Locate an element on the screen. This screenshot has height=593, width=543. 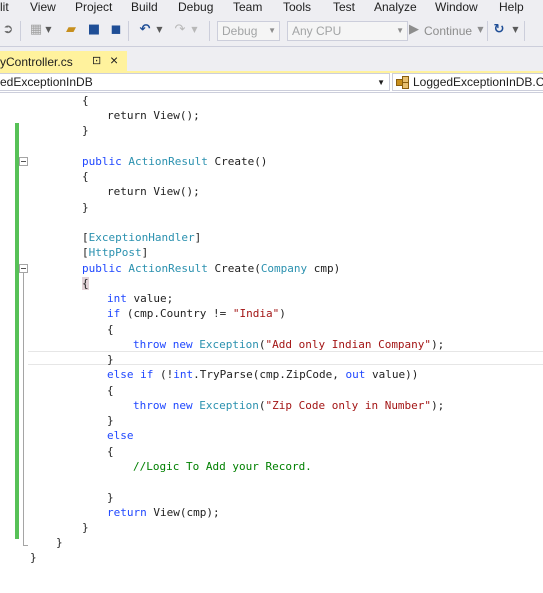
code-token: ) is located at coordinates (282, 313).